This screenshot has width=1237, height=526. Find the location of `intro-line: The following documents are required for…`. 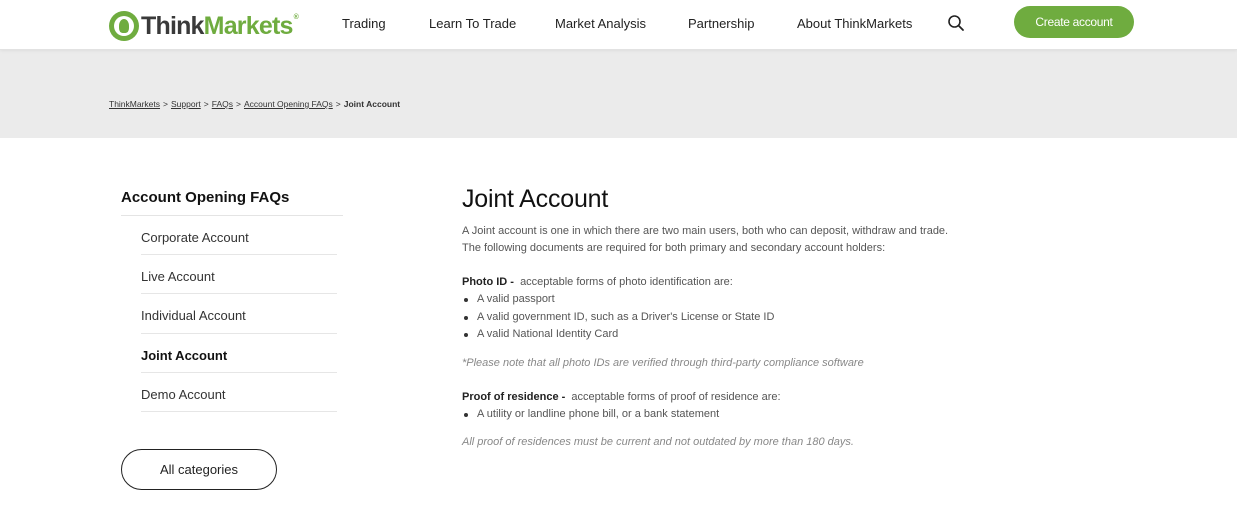

intro-line: The following documents are required for… is located at coordinates (674, 248).